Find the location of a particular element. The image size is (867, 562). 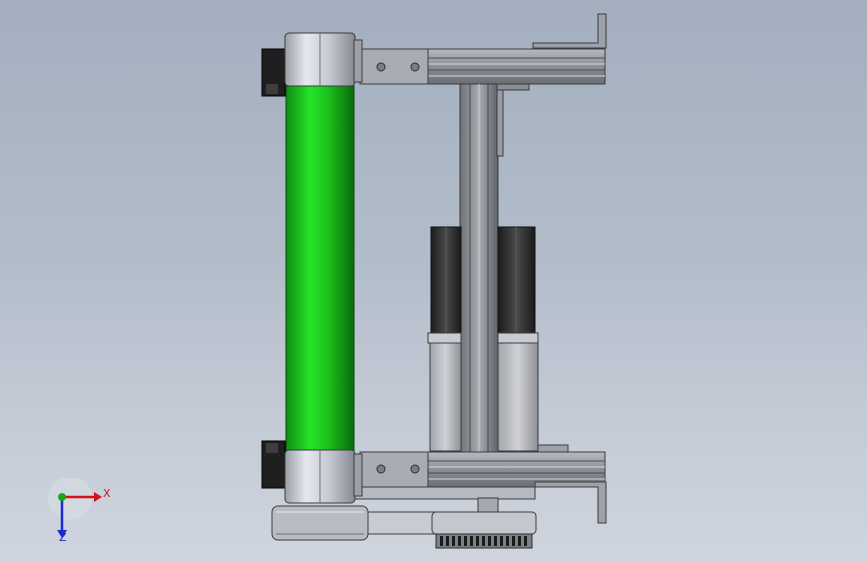

left-pulley is located at coordinates (320, 523).